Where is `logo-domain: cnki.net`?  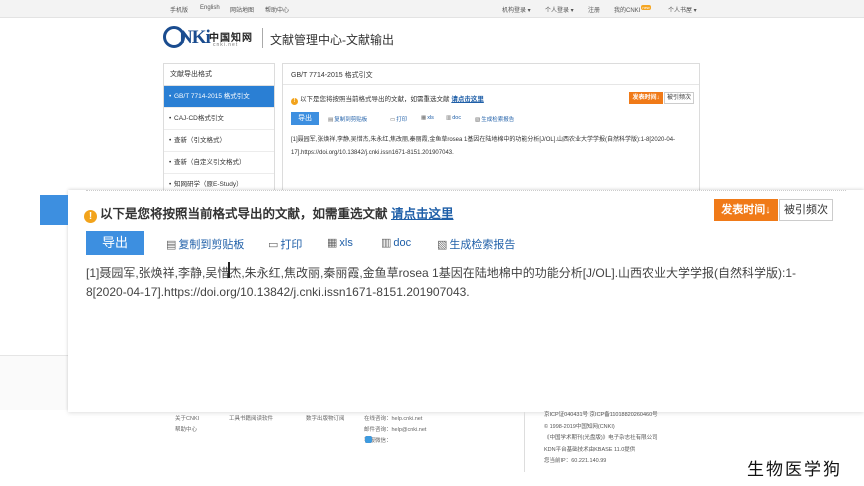
logo-domain: cnki.net is located at coordinates (226, 45).